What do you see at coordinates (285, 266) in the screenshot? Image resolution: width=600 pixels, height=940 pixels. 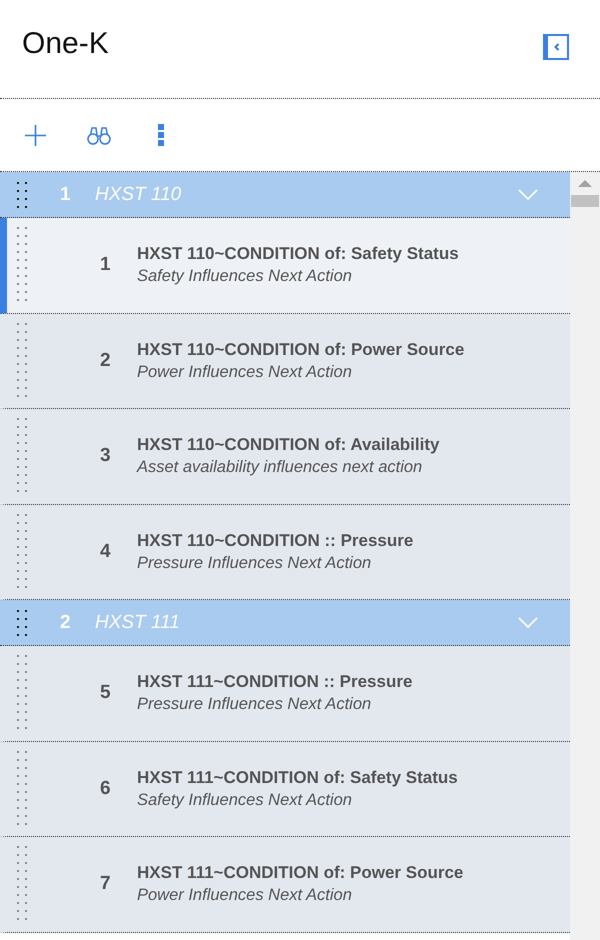 I see `list-item: 1 HXST 110~CONDITION of: Safety Status Safety Influences Next Action` at bounding box center [285, 266].